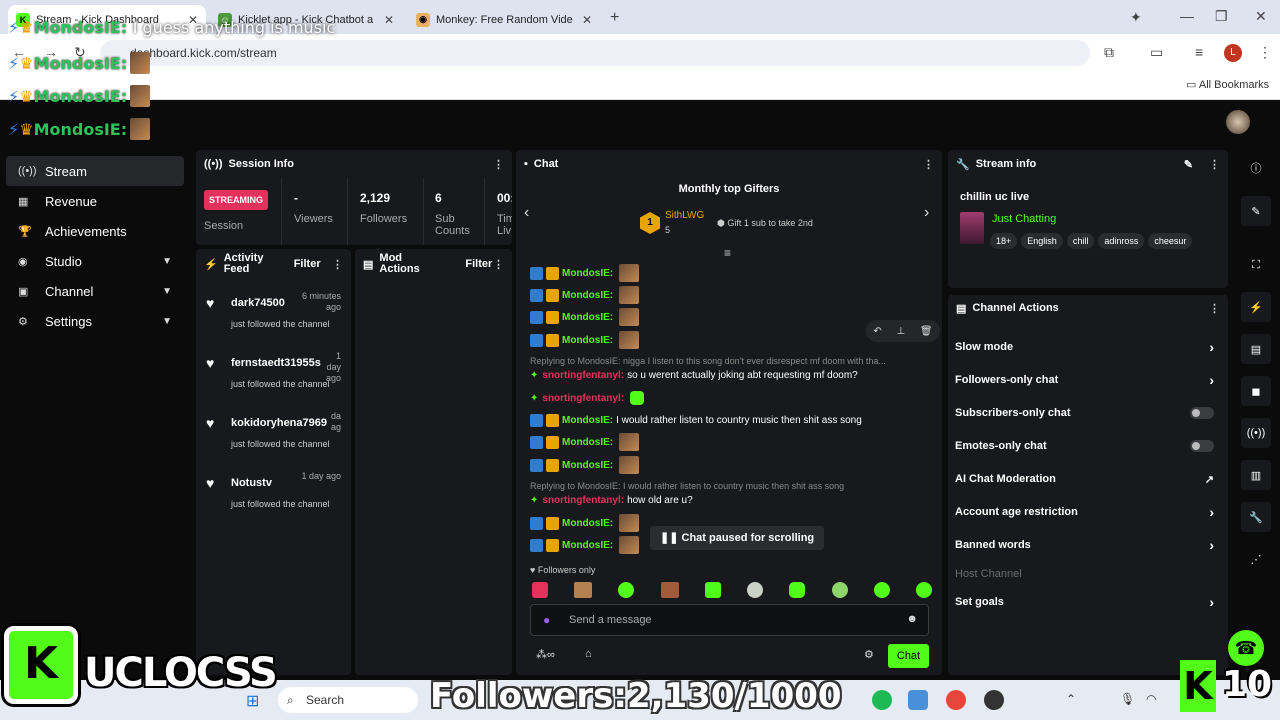  What do you see at coordinates (1256, 349) in the screenshot?
I see `notes-icon: ▤` at bounding box center [1256, 349].